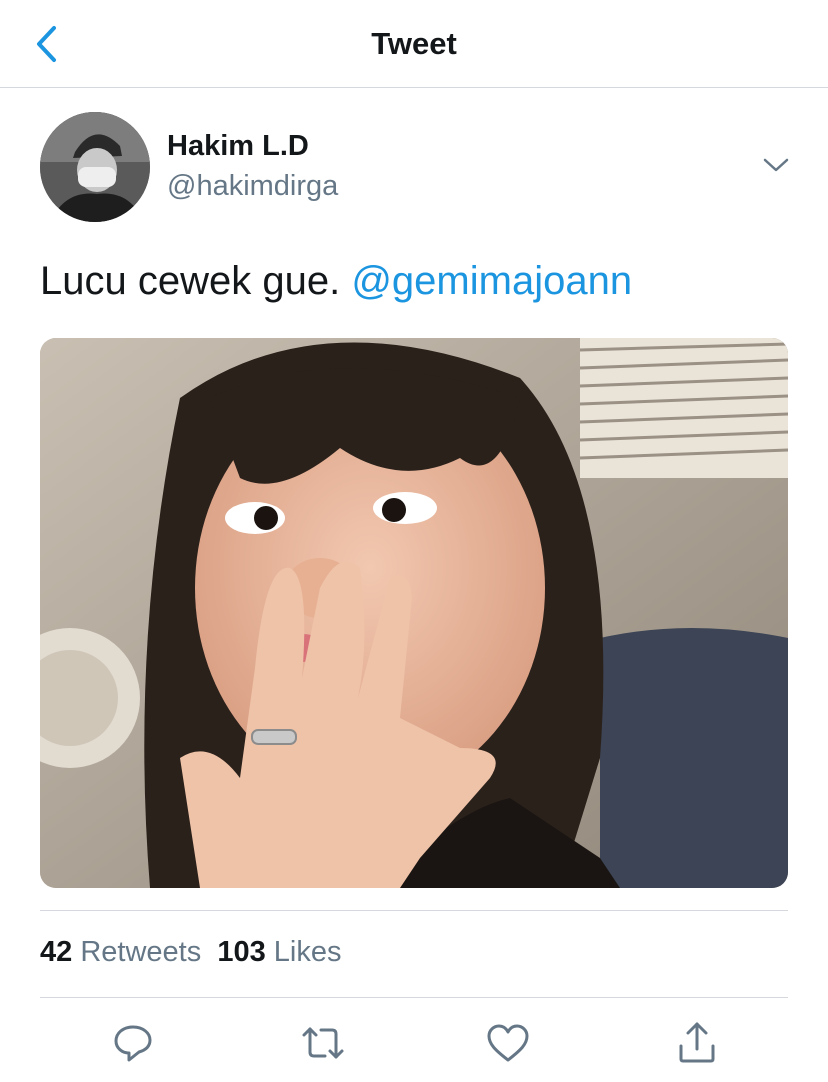  What do you see at coordinates (683, 408) in the screenshot?
I see `window-blinds` at bounding box center [683, 408].